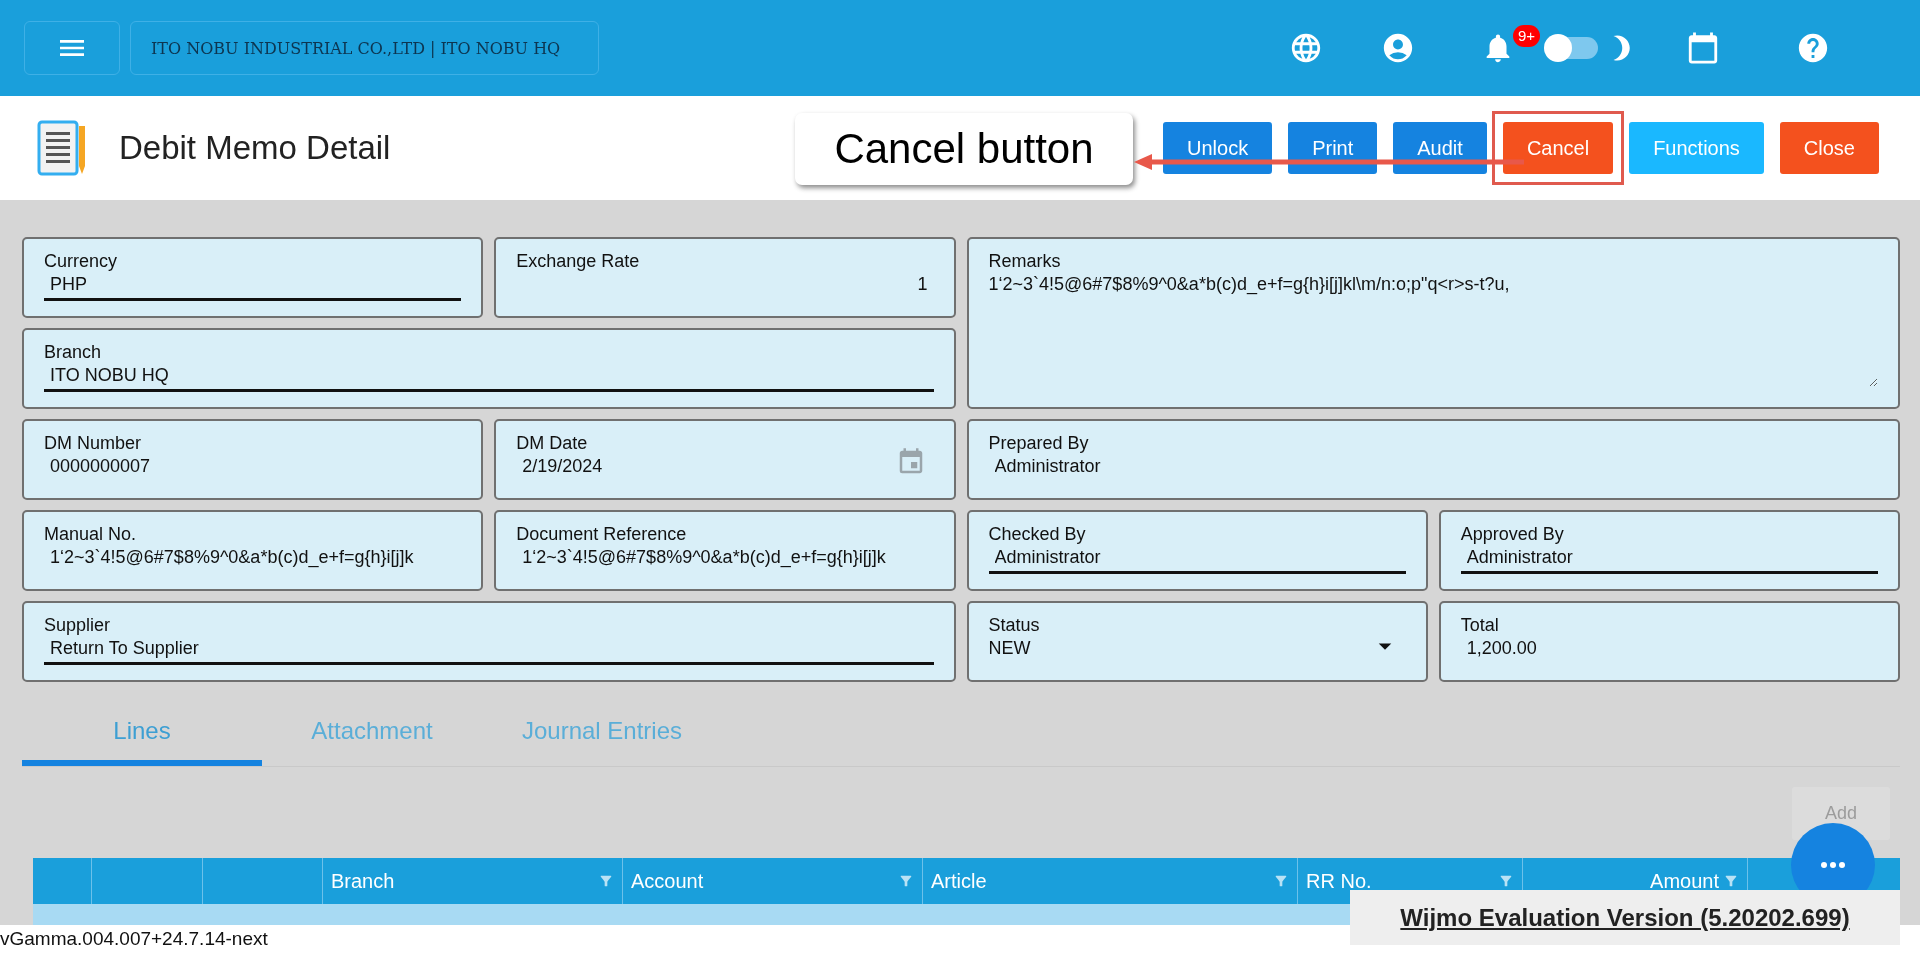 This screenshot has height=953, width=1920. Describe the element at coordinates (1433, 331) in the screenshot. I see `remarks-input: 1‘2~3`4!5@6#7$8%9^0&a*b(c)d_e+f=g{h}i[j]kl\m/n:o;p"q<r>s-t?u,` at that location.